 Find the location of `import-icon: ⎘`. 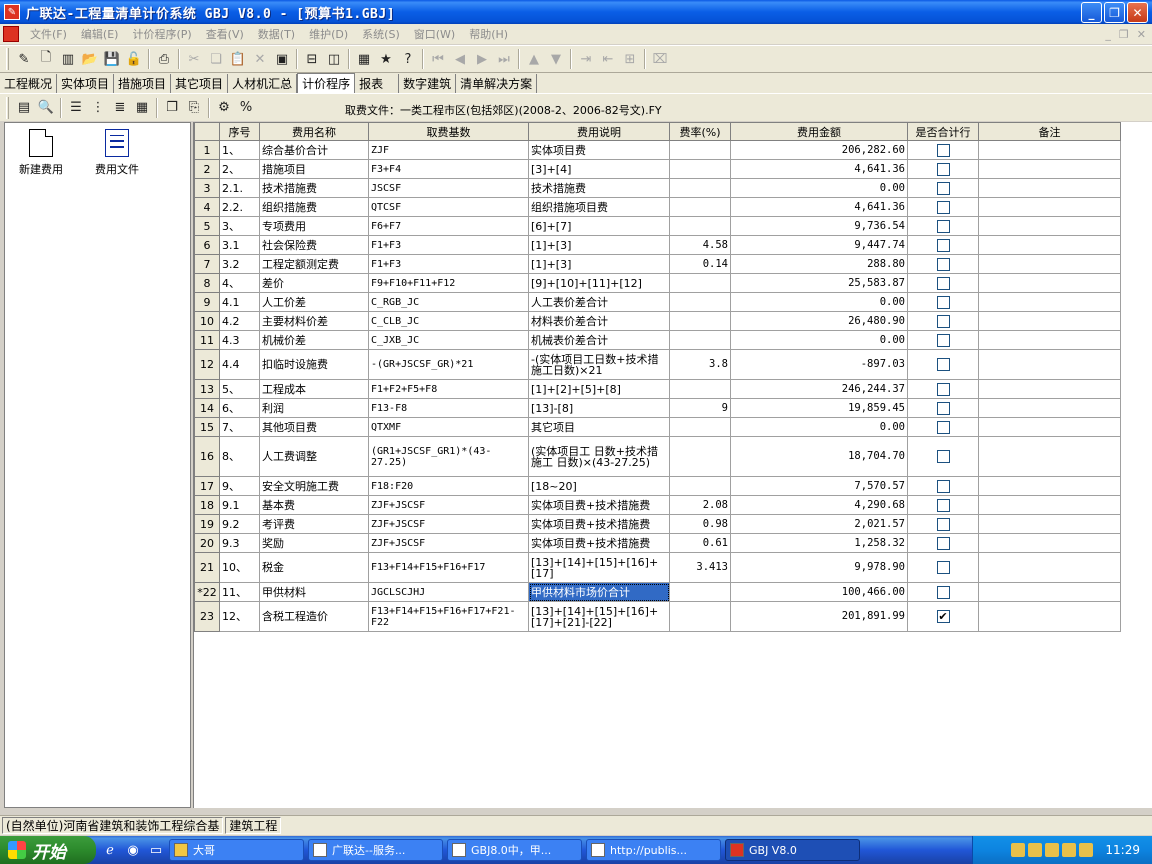

import-icon: ⎘ is located at coordinates (194, 108).